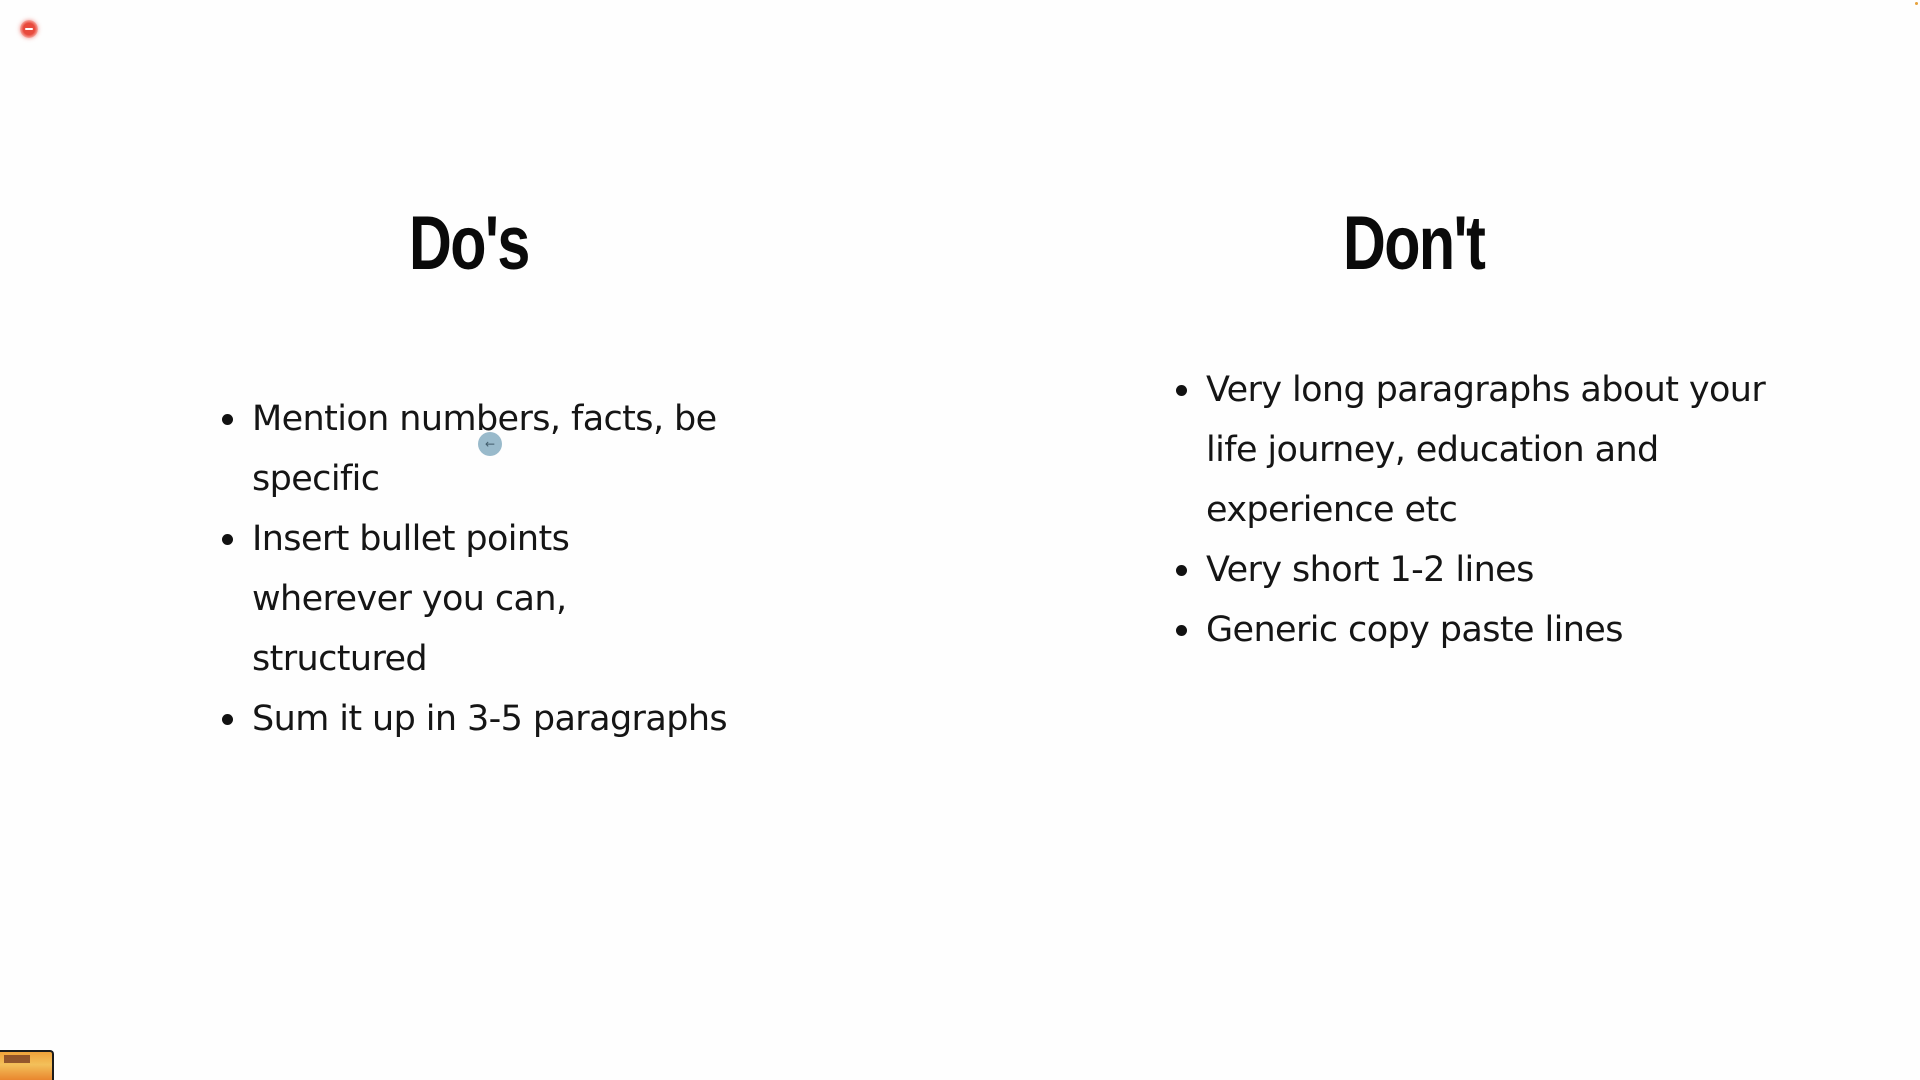 The height and width of the screenshot is (1080, 1920). I want to click on list-item: Sum it up in 3-5 paragraphs, so click(537, 719).